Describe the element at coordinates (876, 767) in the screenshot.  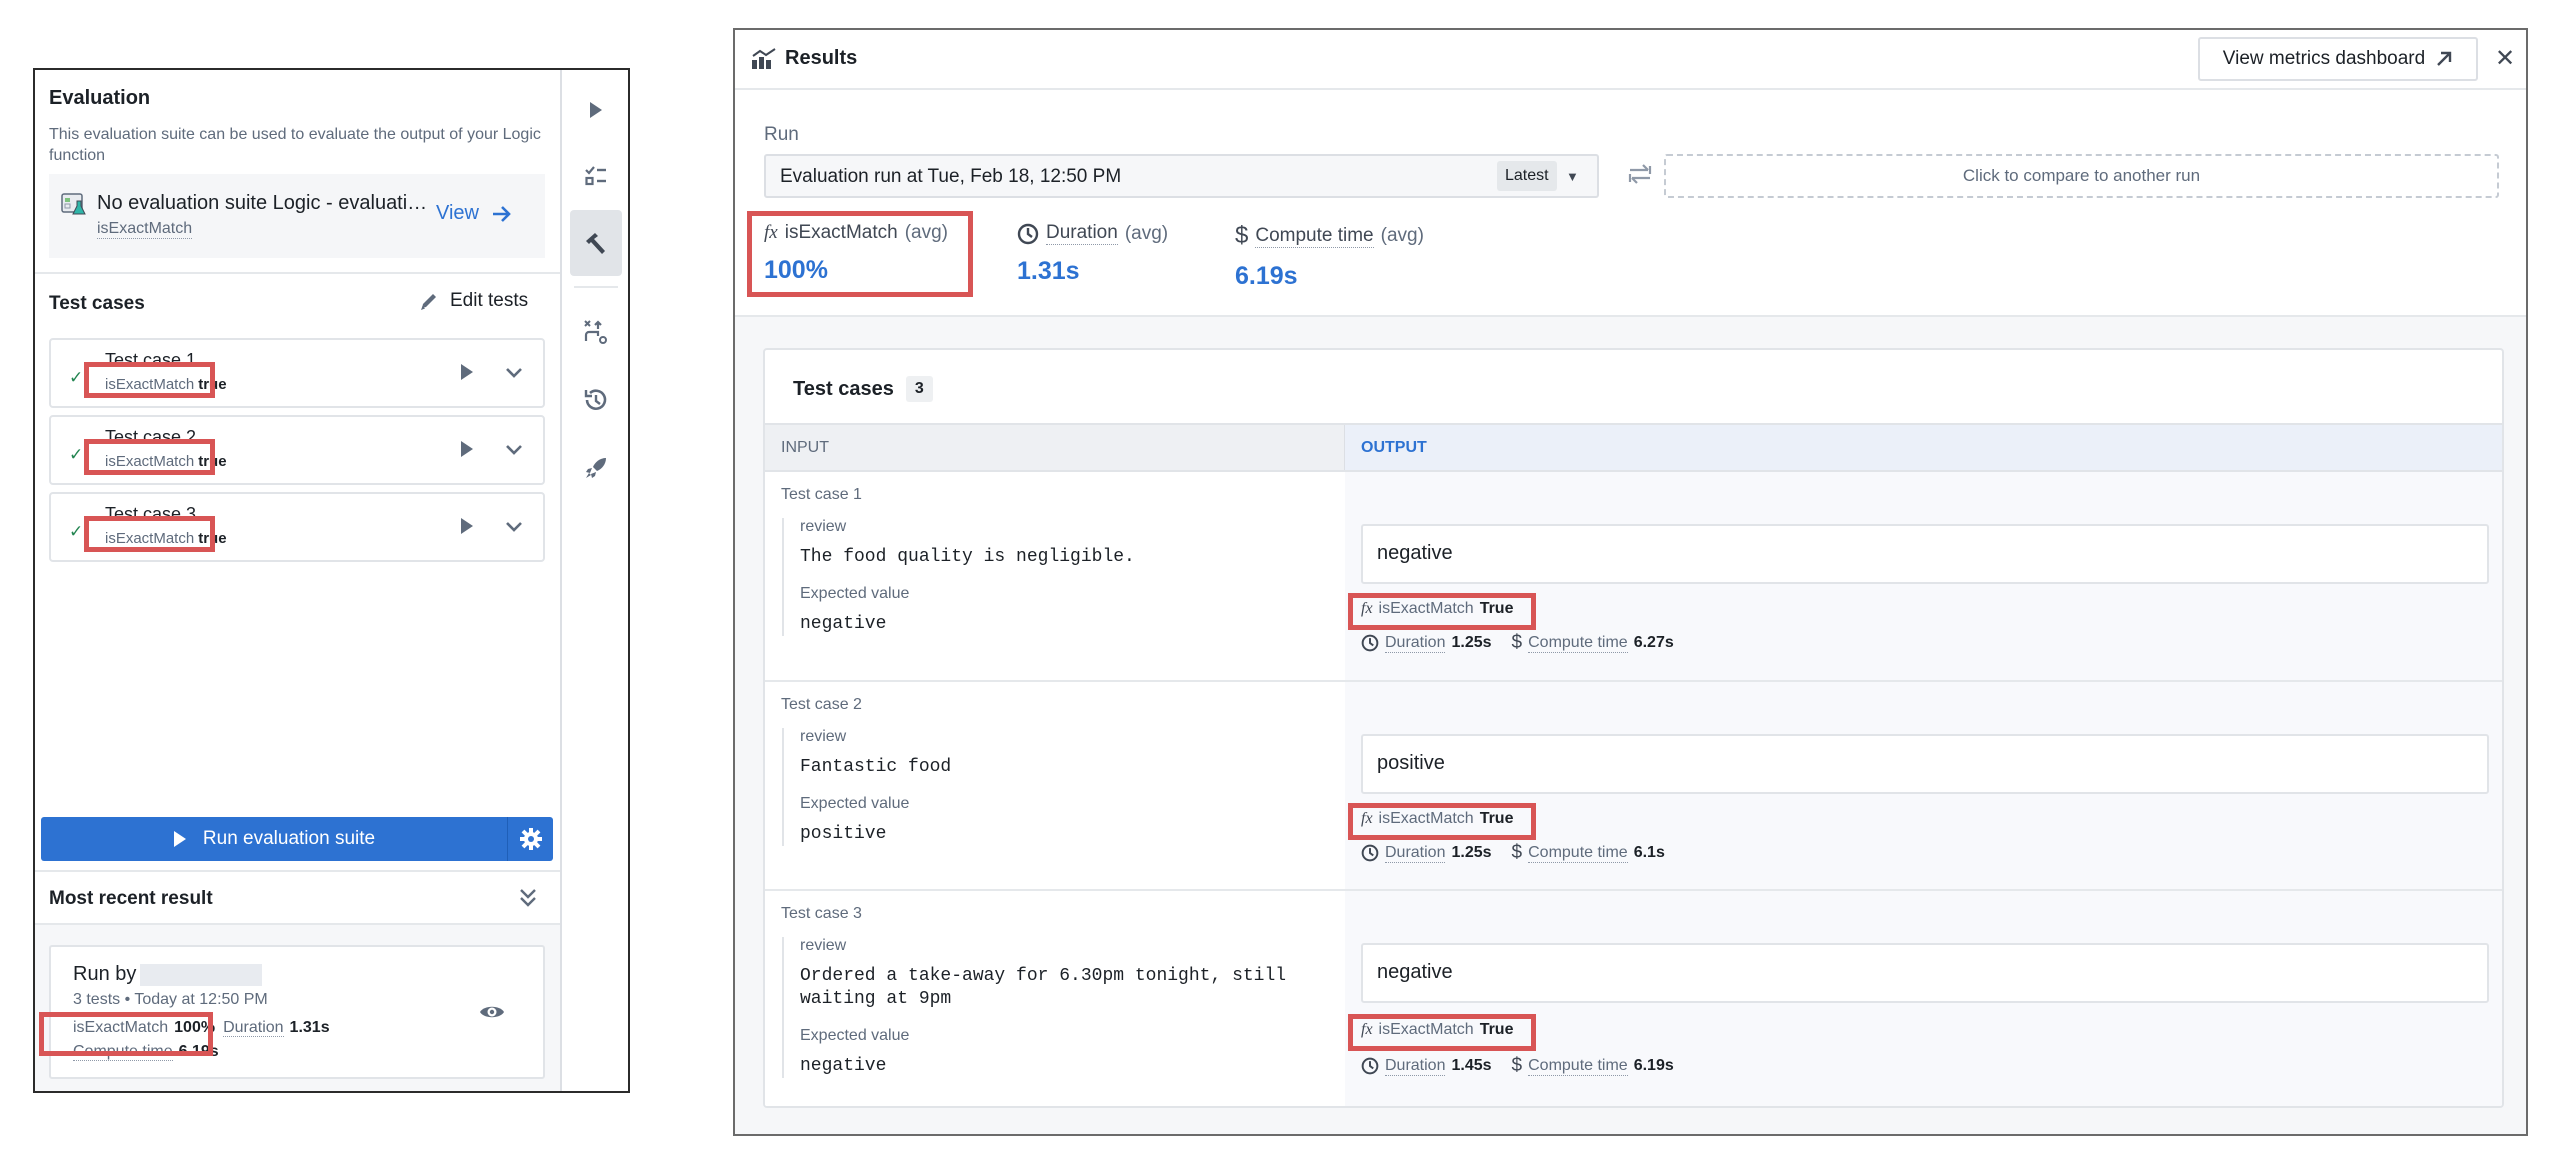
I see `field-value: Fantastic food` at that location.